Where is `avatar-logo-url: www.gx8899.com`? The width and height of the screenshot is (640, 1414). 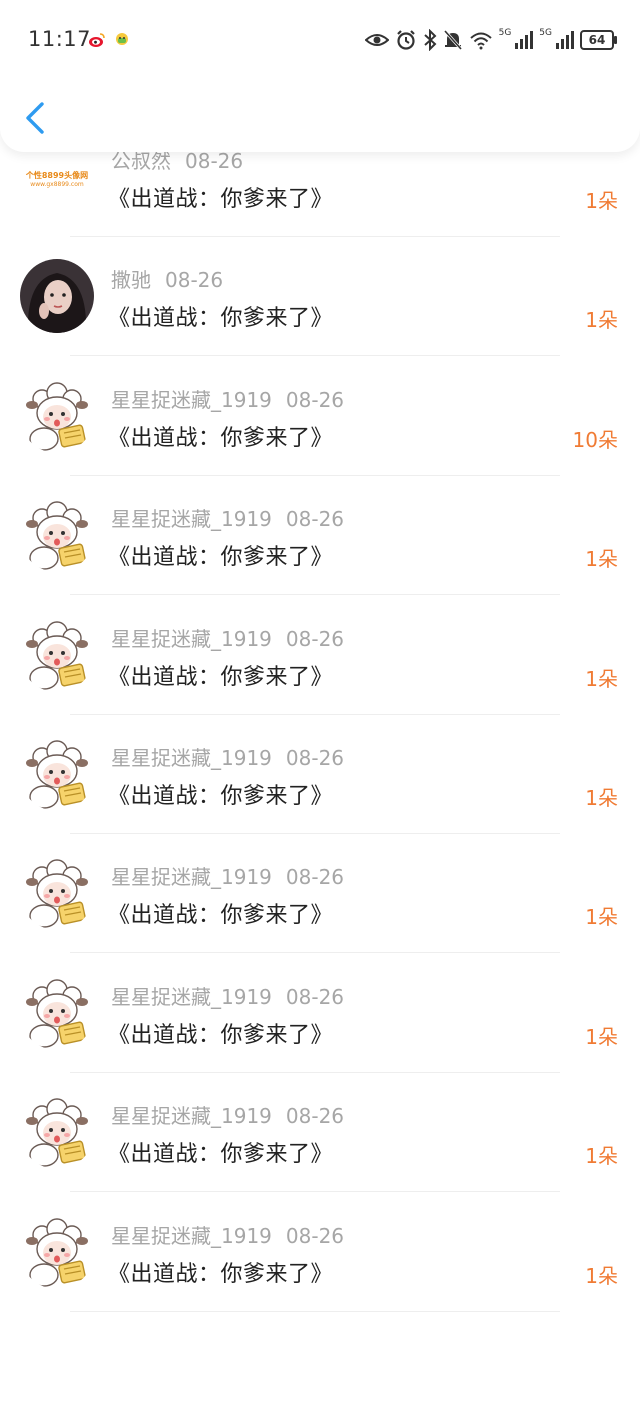
avatar-logo-url: www.gx8899.com is located at coordinates (57, 184).